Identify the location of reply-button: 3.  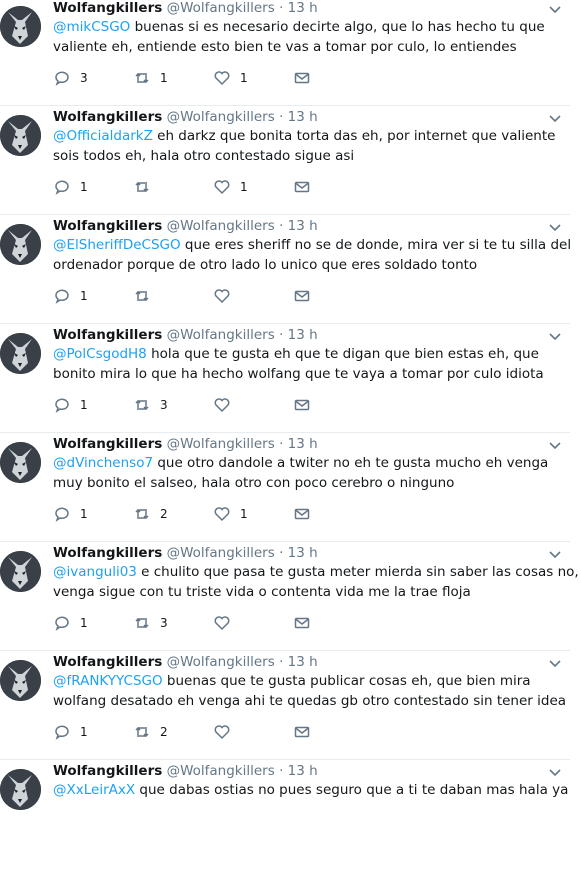
(70, 78).